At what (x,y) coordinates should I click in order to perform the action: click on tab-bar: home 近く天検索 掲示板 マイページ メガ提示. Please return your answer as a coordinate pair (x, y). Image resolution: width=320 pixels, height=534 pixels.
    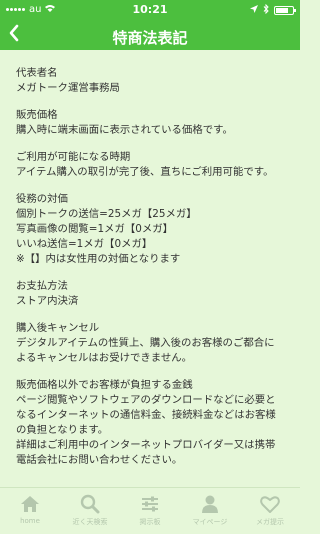
    Looking at the image, I should click on (150, 510).